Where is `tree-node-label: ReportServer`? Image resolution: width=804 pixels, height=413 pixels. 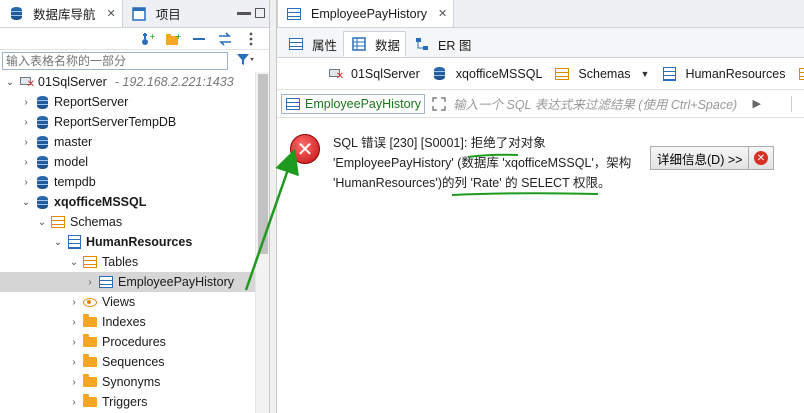
tree-node-label: ReportServer is located at coordinates (91, 102).